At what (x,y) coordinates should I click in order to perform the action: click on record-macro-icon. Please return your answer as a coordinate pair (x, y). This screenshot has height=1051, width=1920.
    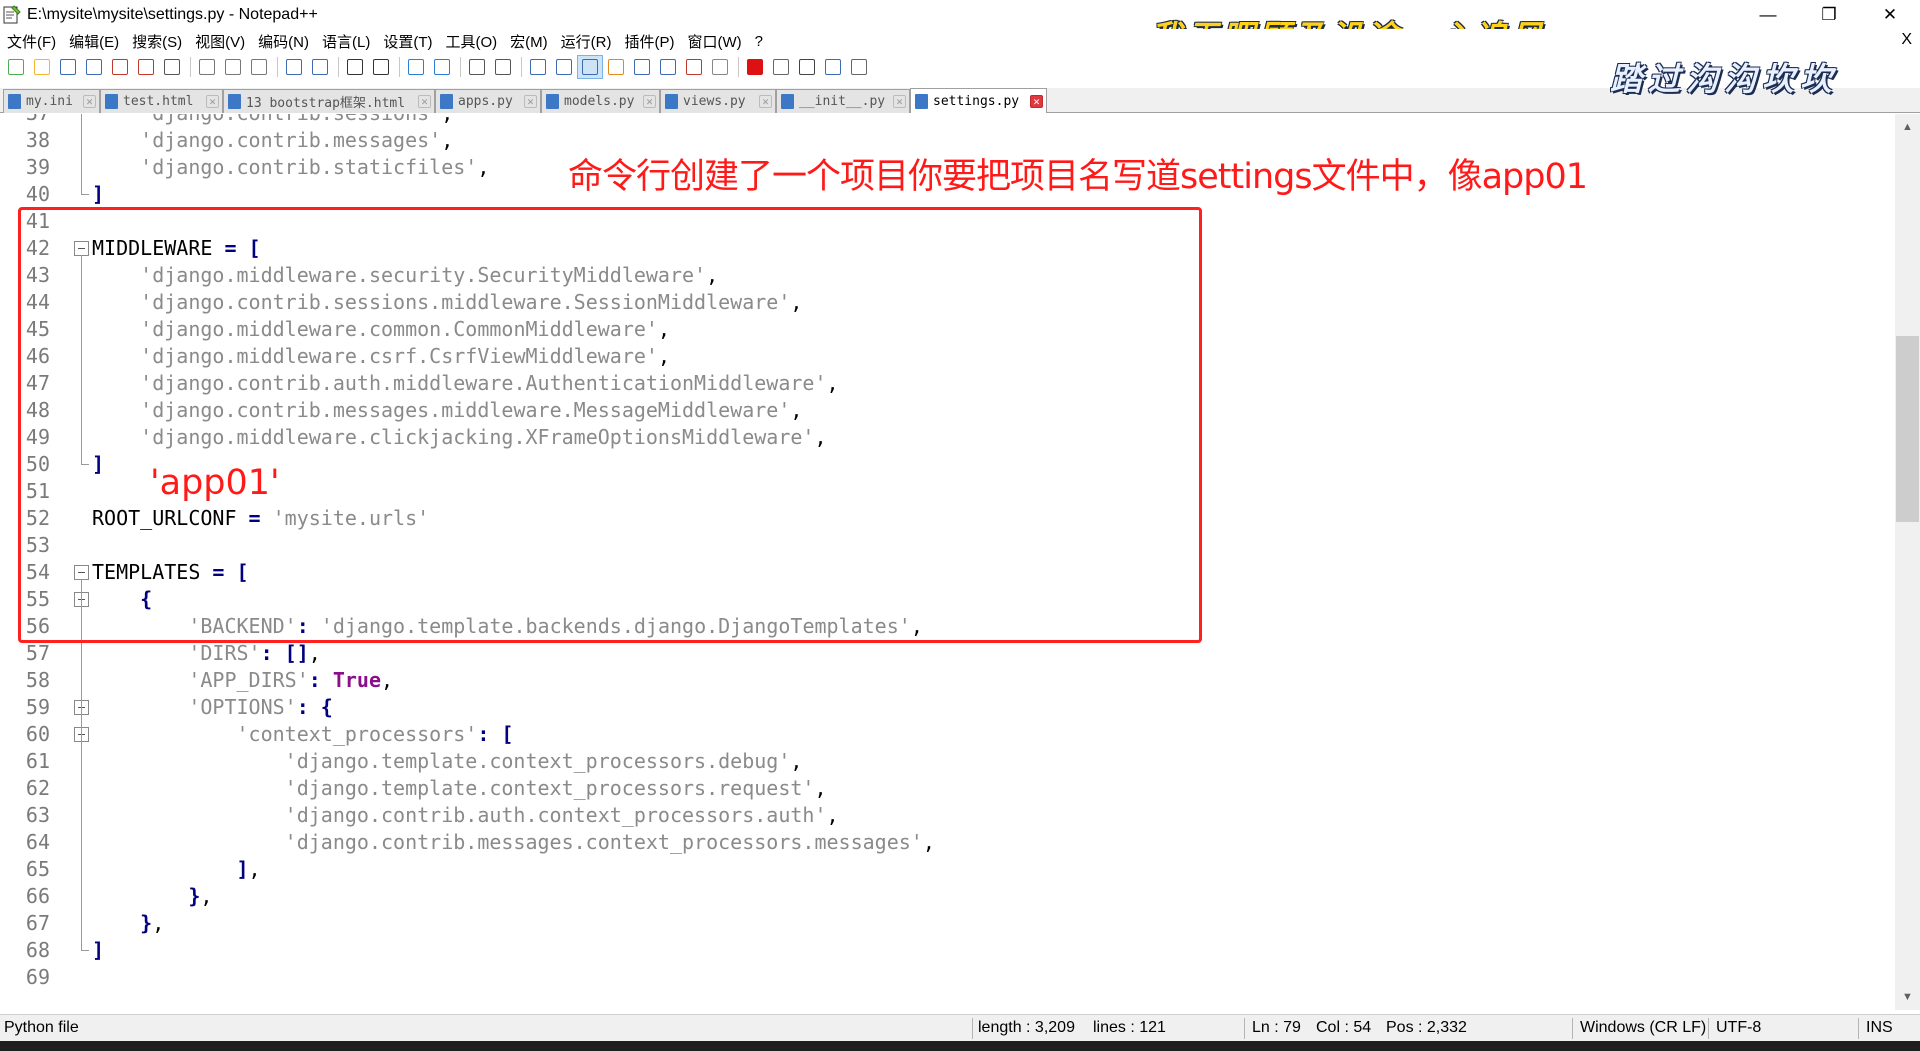
    Looking at the image, I should click on (755, 67).